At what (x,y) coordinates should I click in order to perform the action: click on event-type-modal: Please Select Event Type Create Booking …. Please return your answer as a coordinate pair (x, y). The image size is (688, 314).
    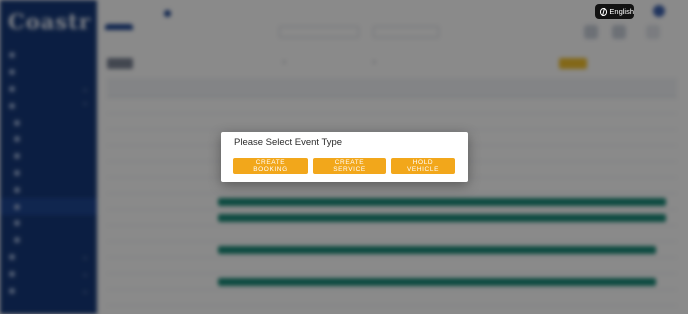
    Looking at the image, I should click on (344, 157).